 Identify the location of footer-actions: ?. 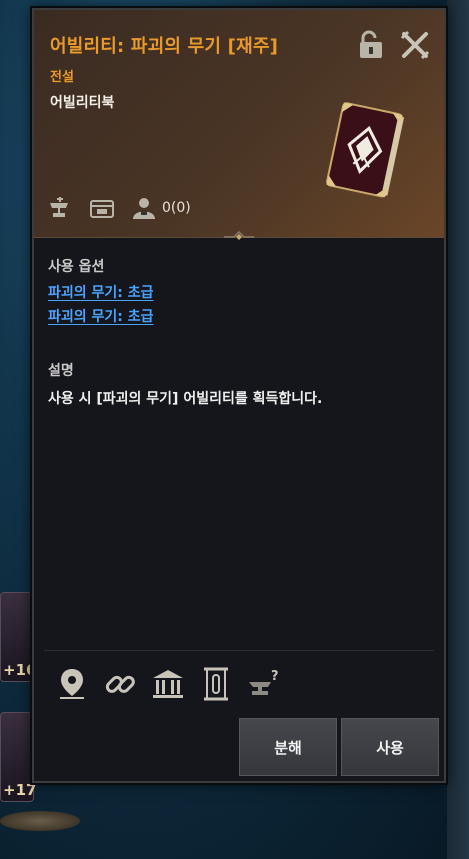
(168, 684).